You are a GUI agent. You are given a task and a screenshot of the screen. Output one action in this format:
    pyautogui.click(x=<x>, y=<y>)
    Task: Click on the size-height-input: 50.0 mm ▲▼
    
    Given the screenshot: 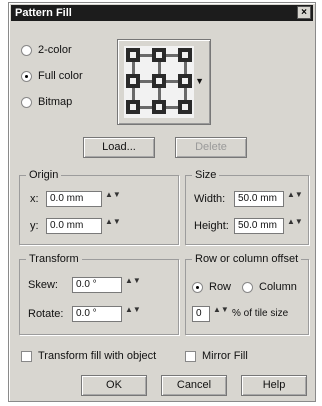 What is the action you would take?
    pyautogui.click(x=268, y=226)
    